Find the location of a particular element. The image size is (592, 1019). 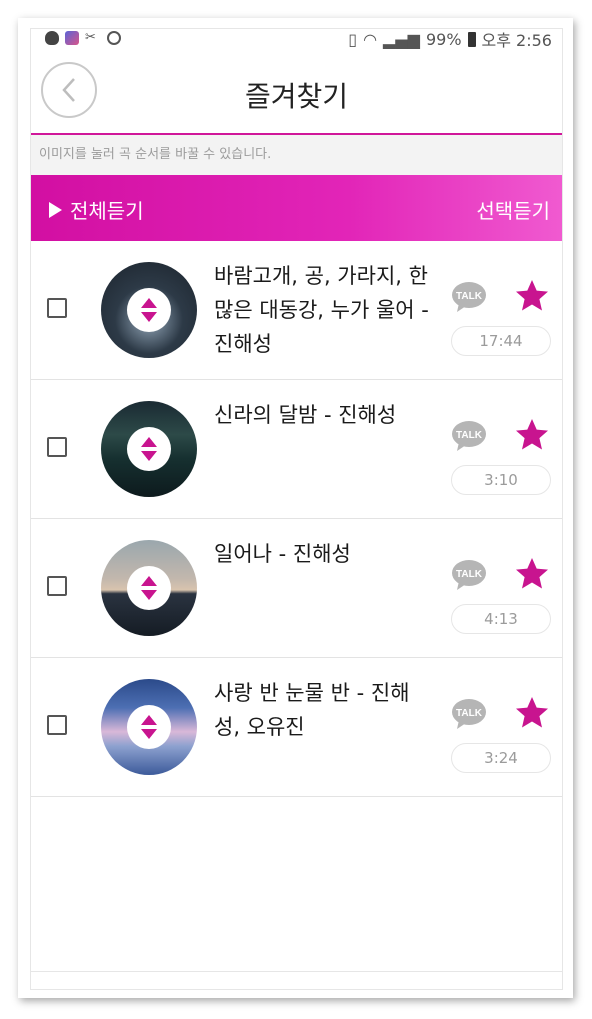

list-item: 일어나 - 진해성 TALK 4:13 is located at coordinates (296, 588).